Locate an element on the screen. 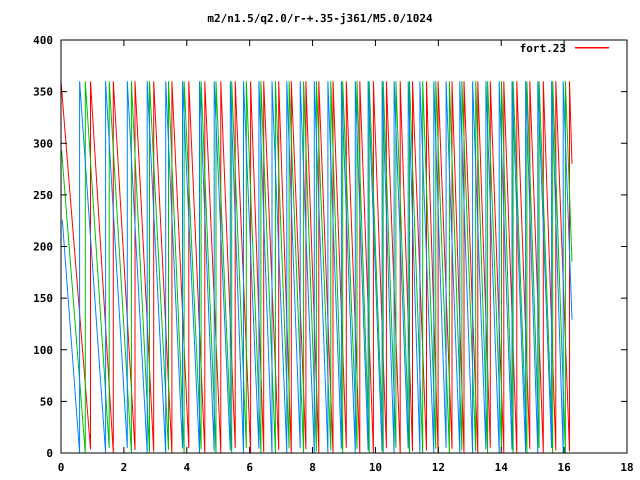  x-tick-label: 14 is located at coordinates (501, 467).